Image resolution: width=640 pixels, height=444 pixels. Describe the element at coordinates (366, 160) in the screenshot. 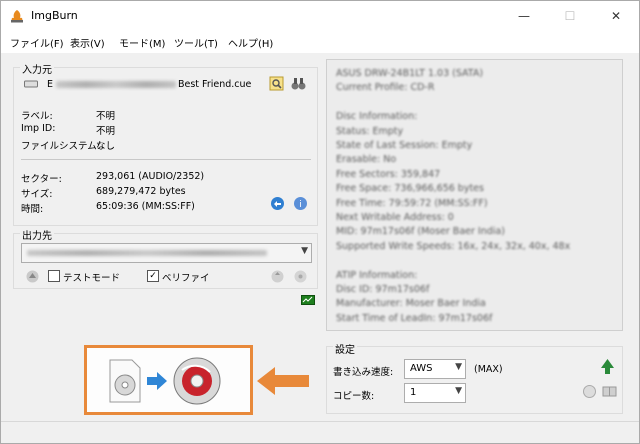

I see `info-line: Erasable: No` at that location.